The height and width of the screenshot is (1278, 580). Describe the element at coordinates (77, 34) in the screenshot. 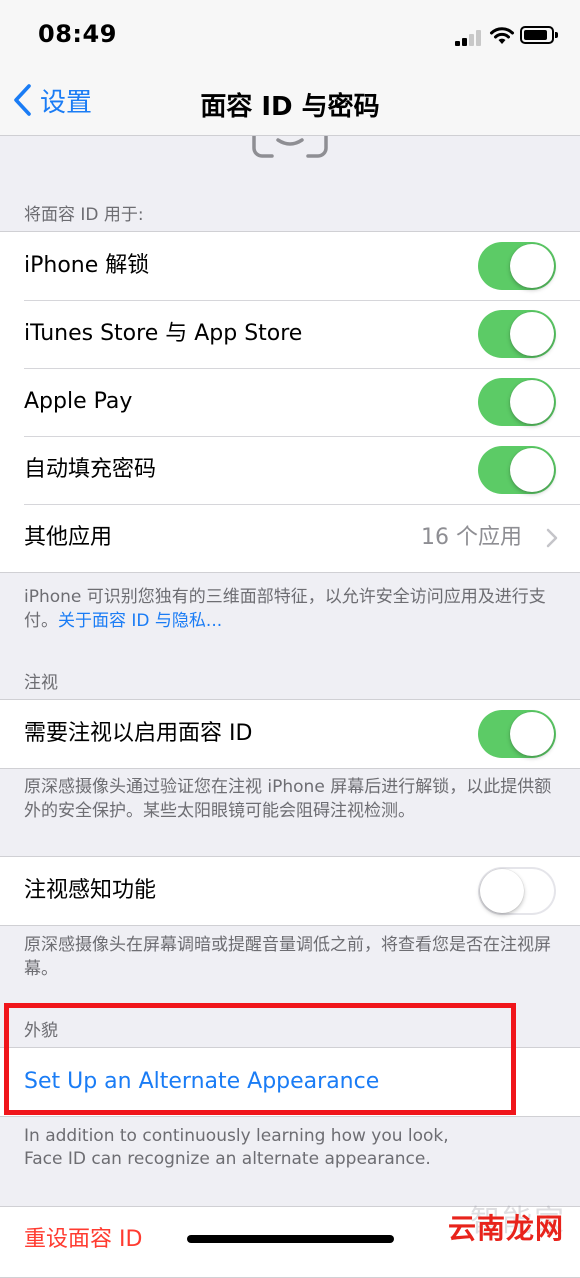

I see `status-time: 08:49` at that location.